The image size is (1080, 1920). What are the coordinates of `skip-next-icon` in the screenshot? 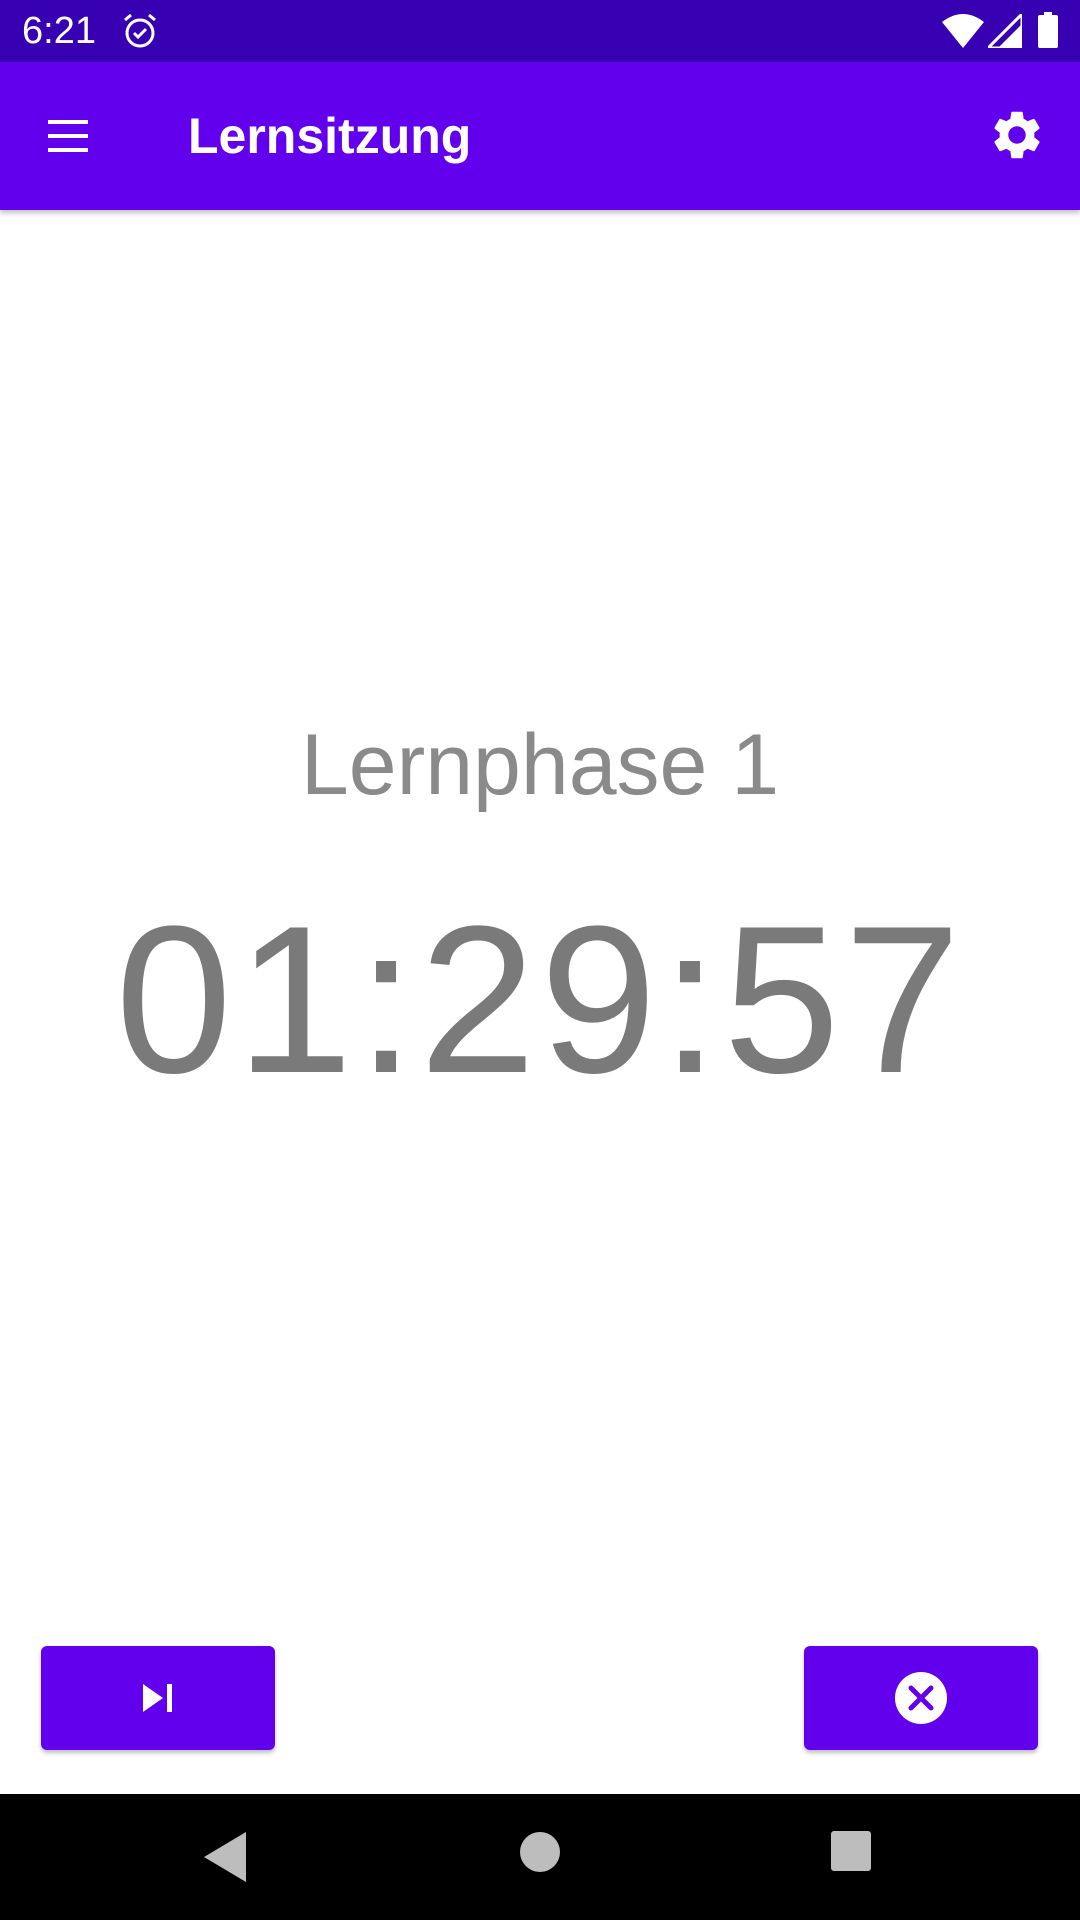 It's located at (157, 1698).